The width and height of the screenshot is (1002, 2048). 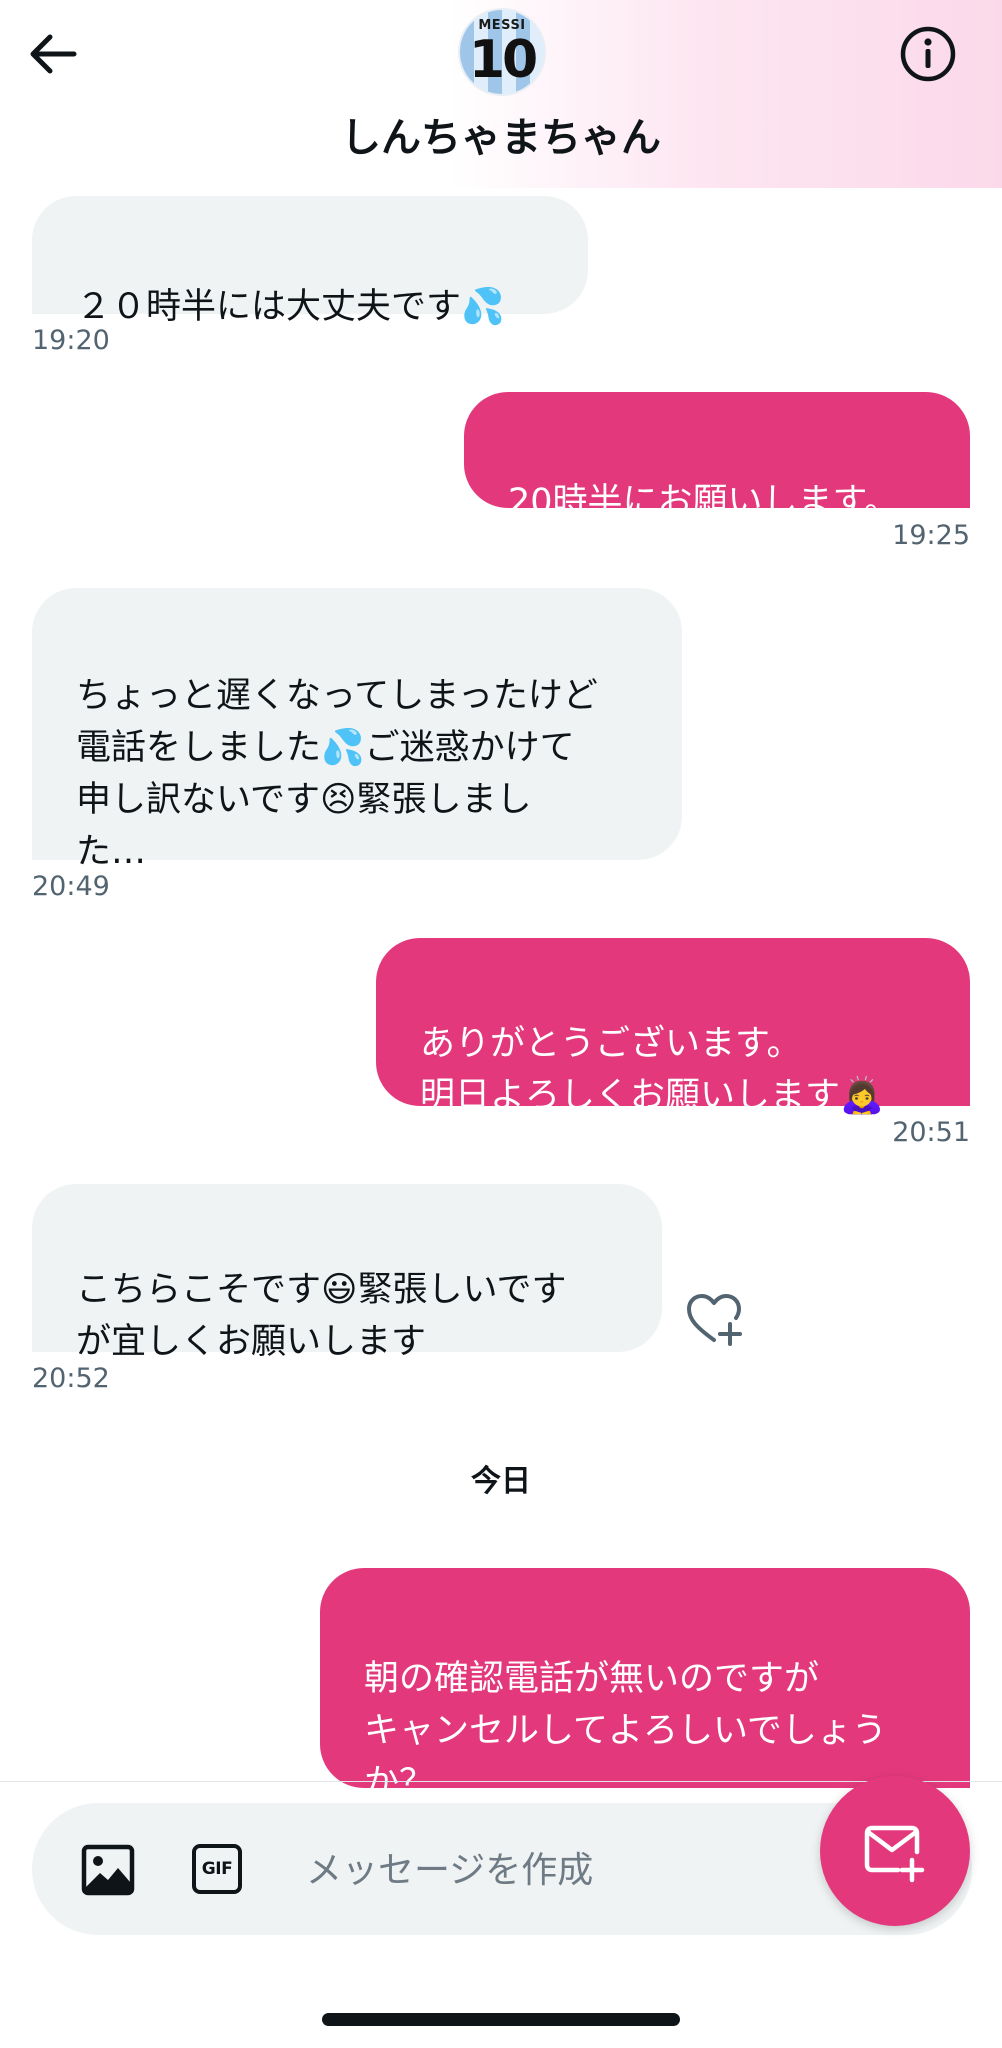 What do you see at coordinates (501, 1481) in the screenshot?
I see `day-separator: 今日` at bounding box center [501, 1481].